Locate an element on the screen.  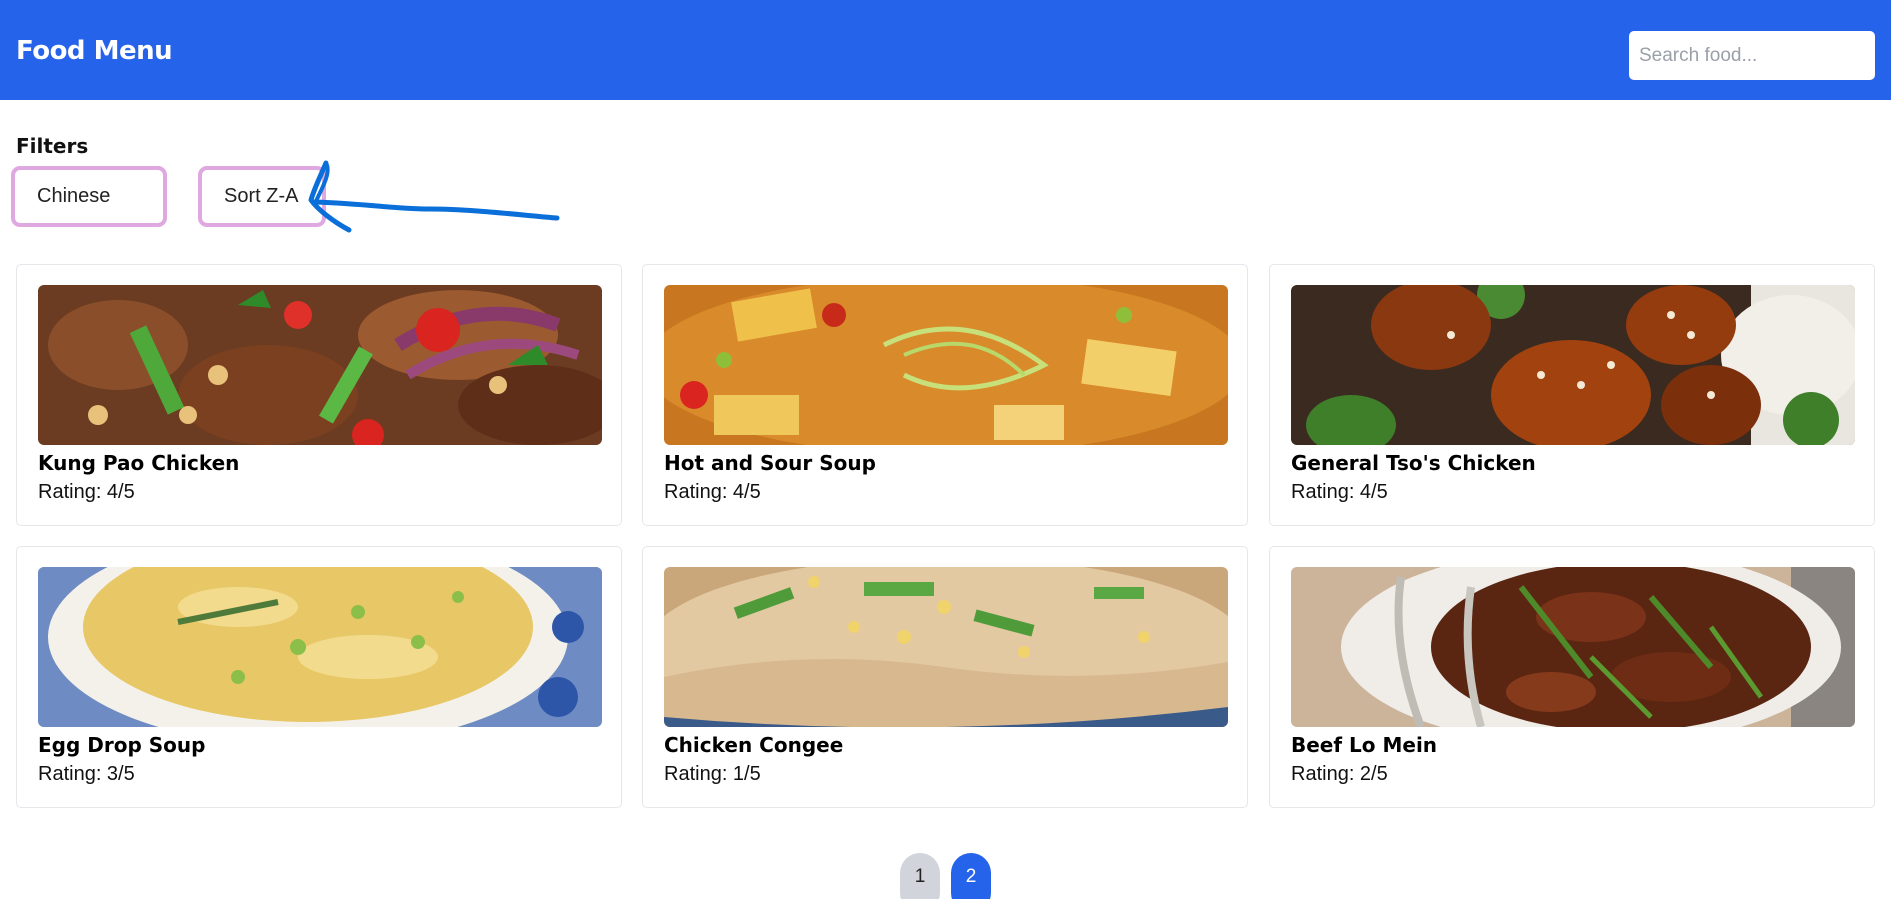
general-tsos-chicken-image is located at coordinates (1573, 365).